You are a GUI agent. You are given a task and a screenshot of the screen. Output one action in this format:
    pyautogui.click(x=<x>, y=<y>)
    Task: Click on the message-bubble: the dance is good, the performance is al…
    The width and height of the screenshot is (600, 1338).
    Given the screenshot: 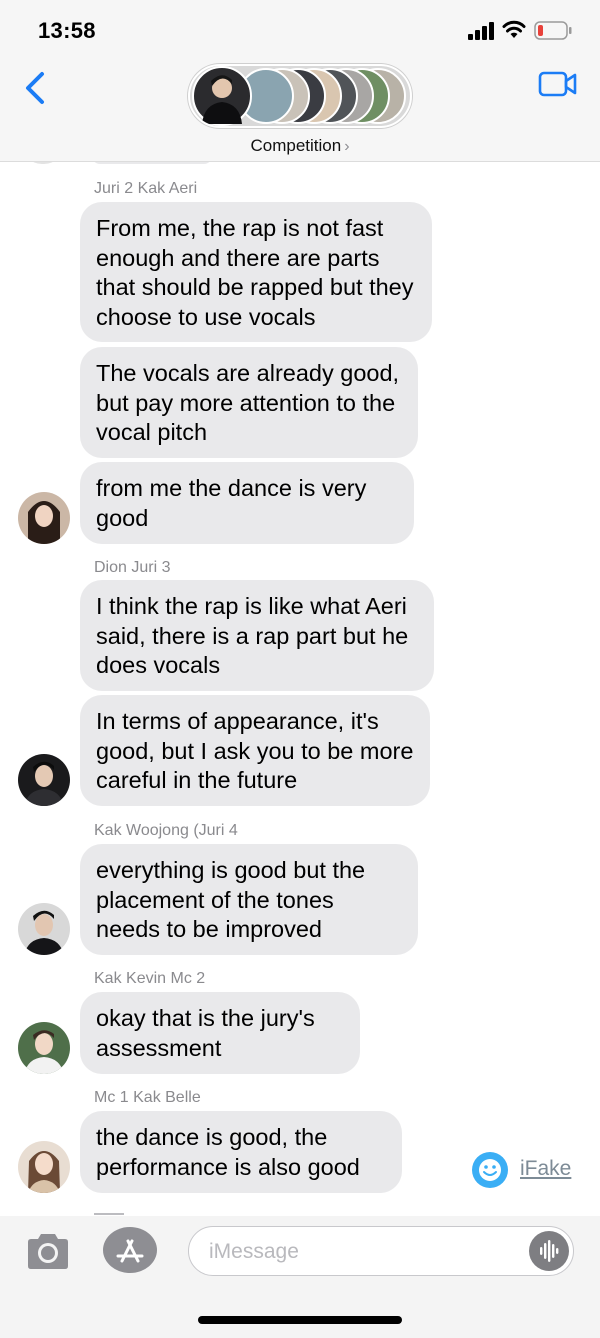 What is the action you would take?
    pyautogui.click(x=241, y=1152)
    